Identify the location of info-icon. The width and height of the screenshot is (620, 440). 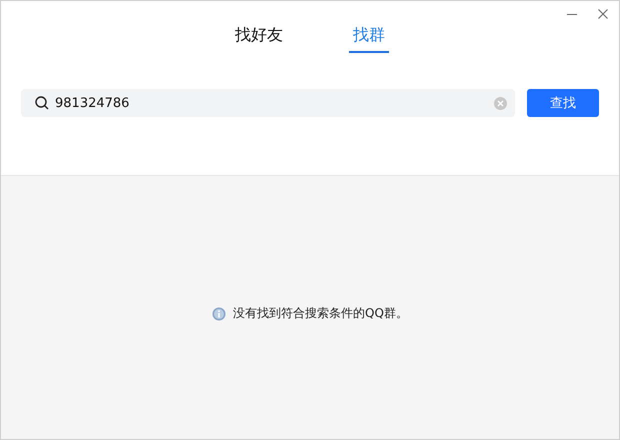
(219, 313).